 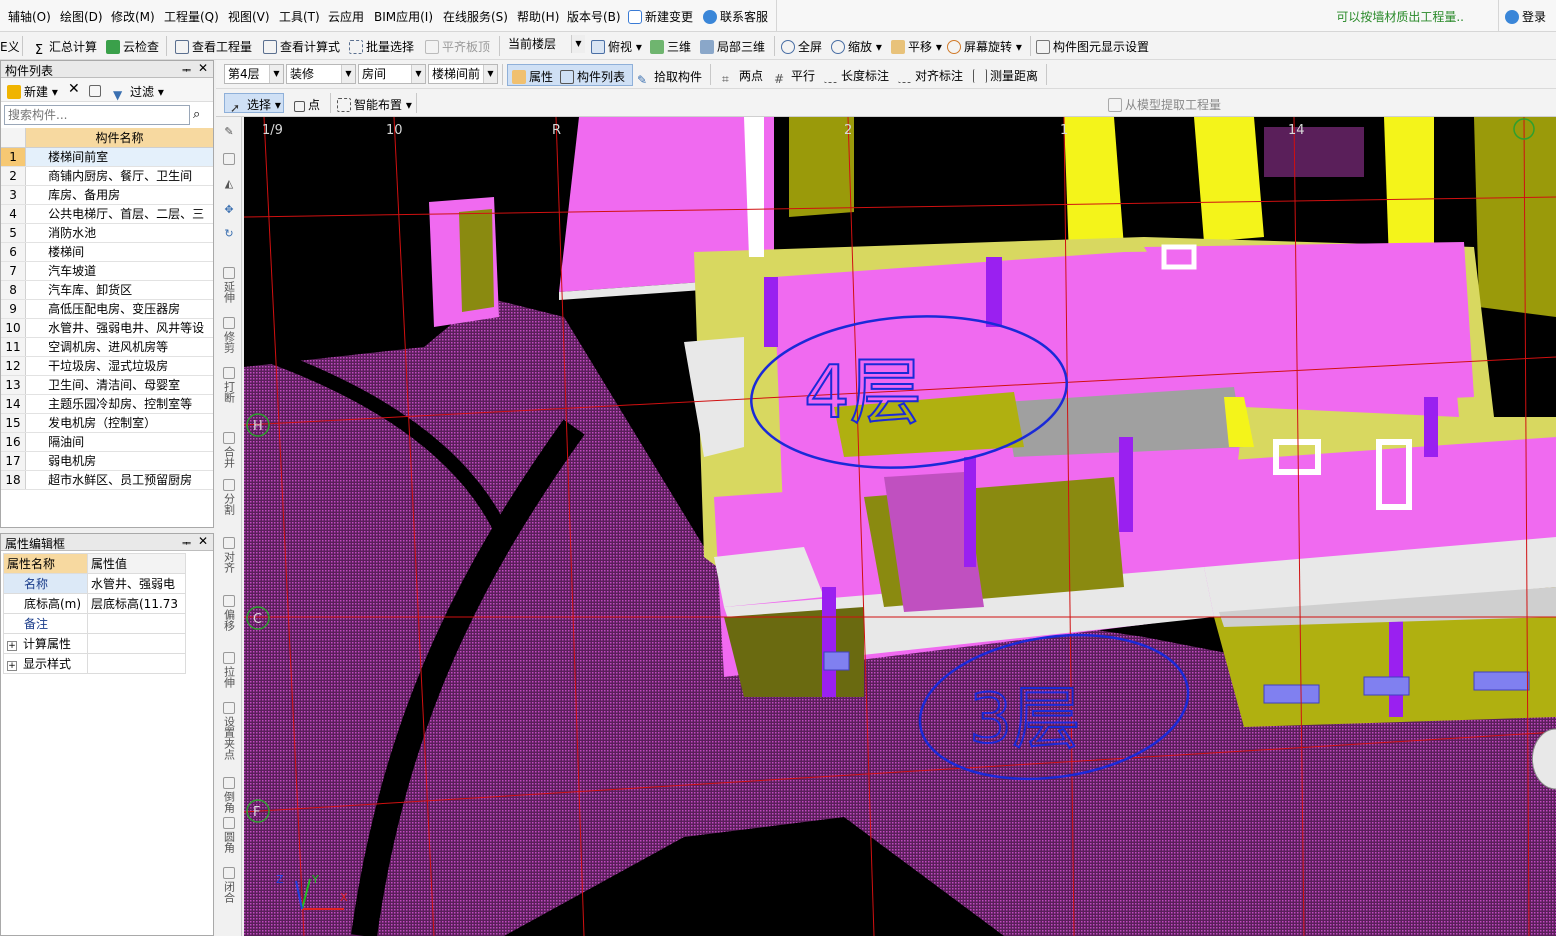 What do you see at coordinates (74, 89) in the screenshot?
I see `delete-icon: ✕` at bounding box center [74, 89].